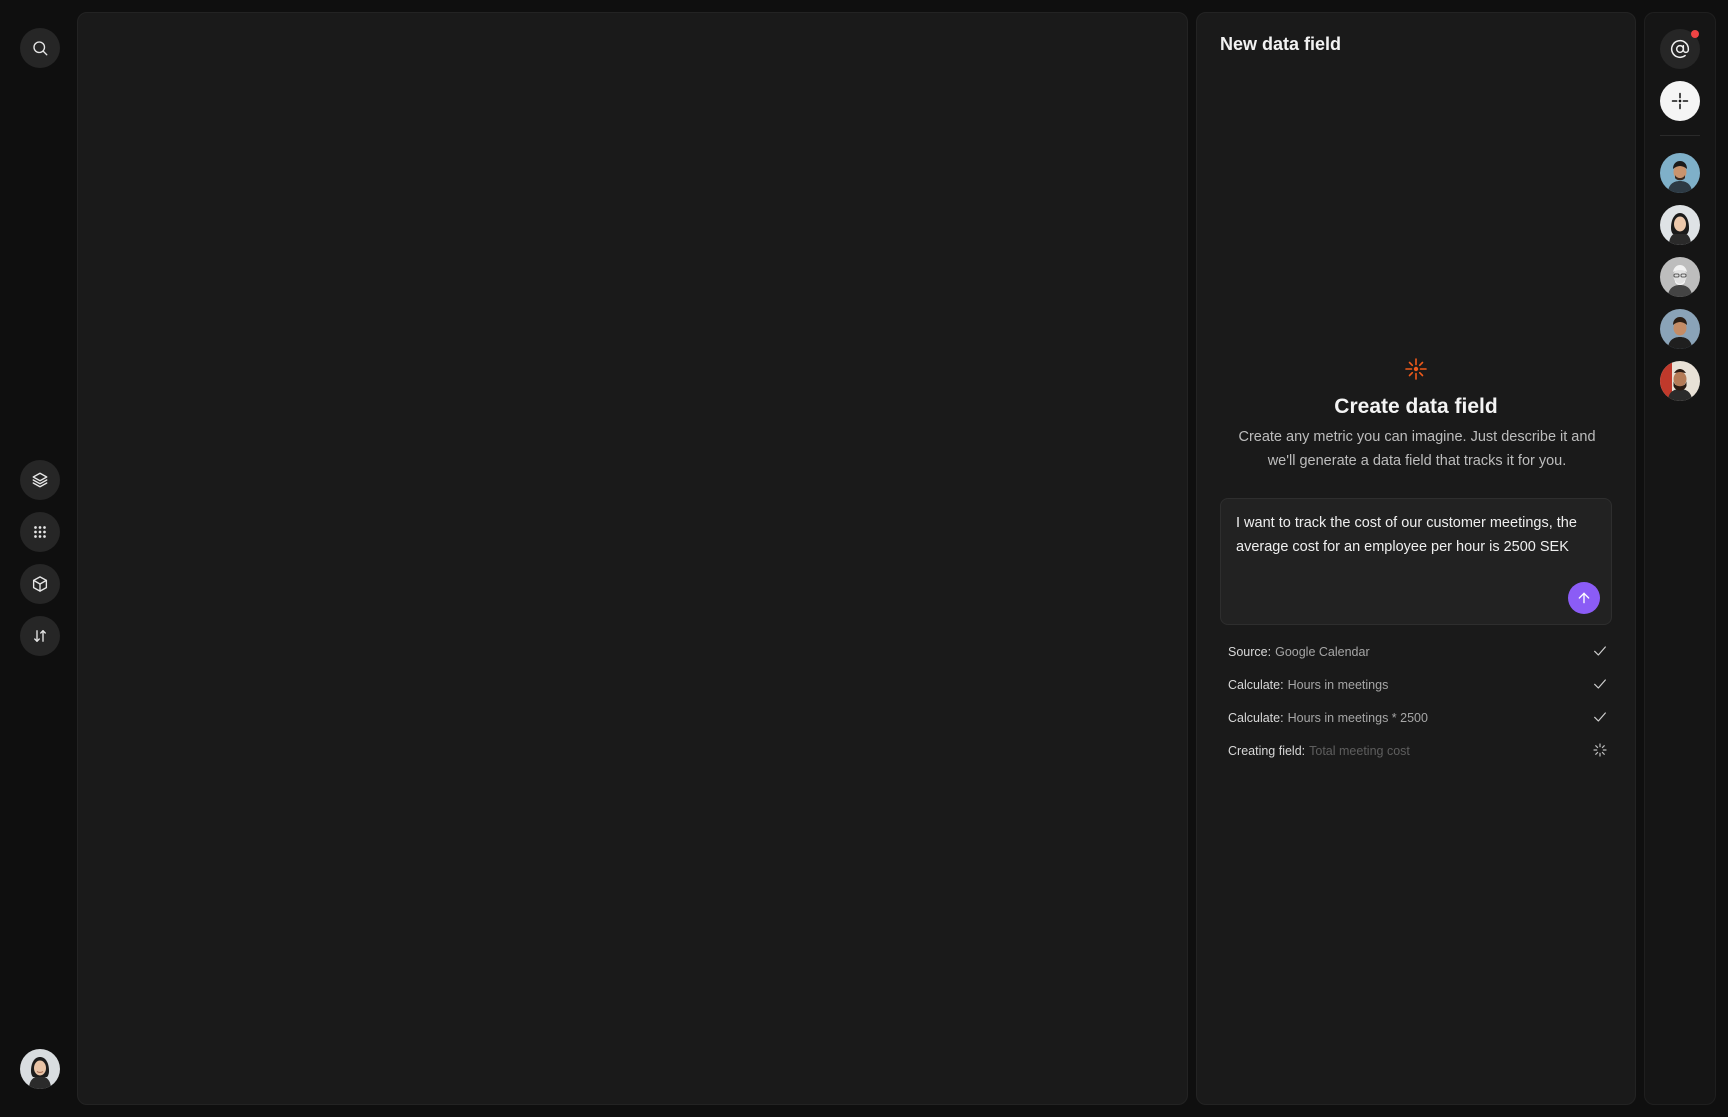  I want to click on panel-title: New data field, so click(1281, 44).